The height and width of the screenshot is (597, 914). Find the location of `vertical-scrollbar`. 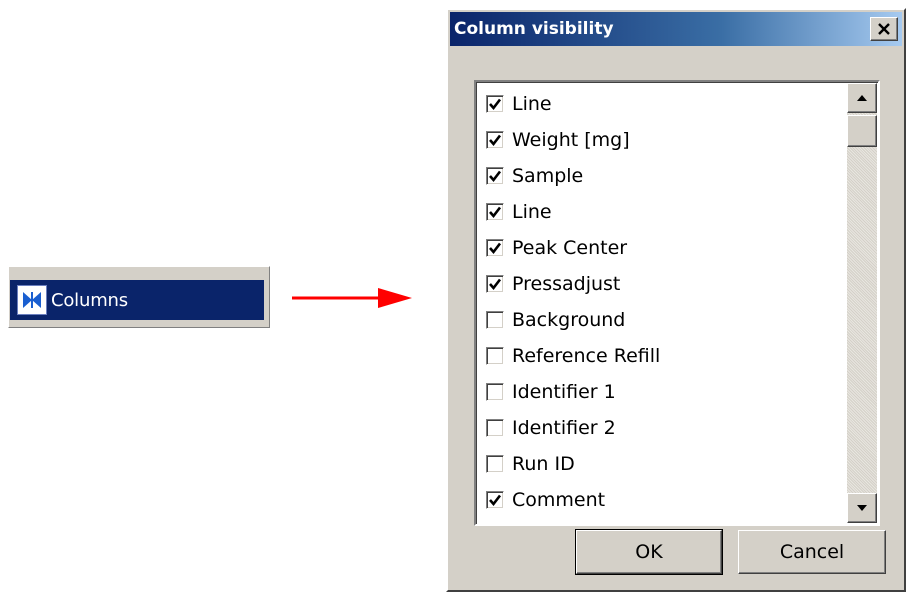

vertical-scrollbar is located at coordinates (862, 303).